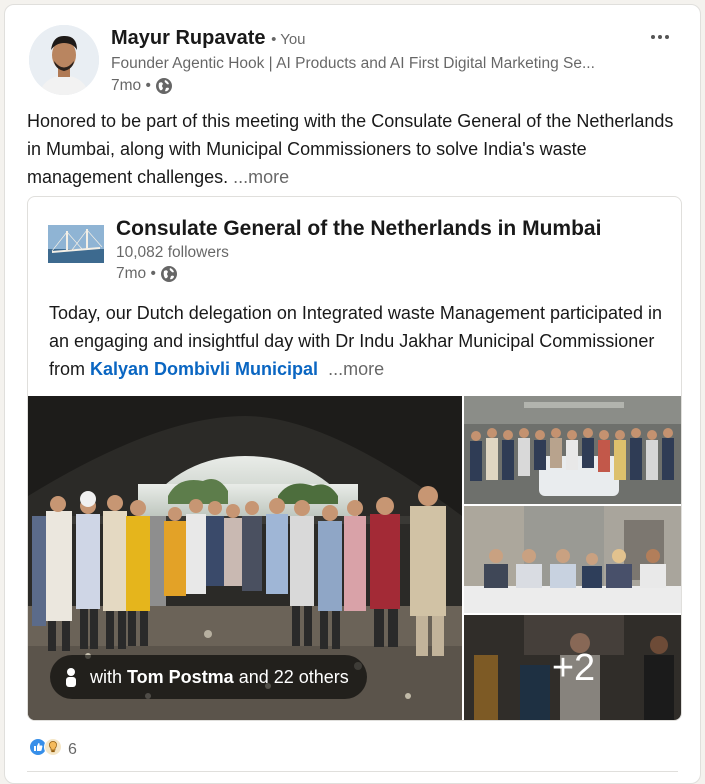  I want to click on person-icon, so click(71, 677).